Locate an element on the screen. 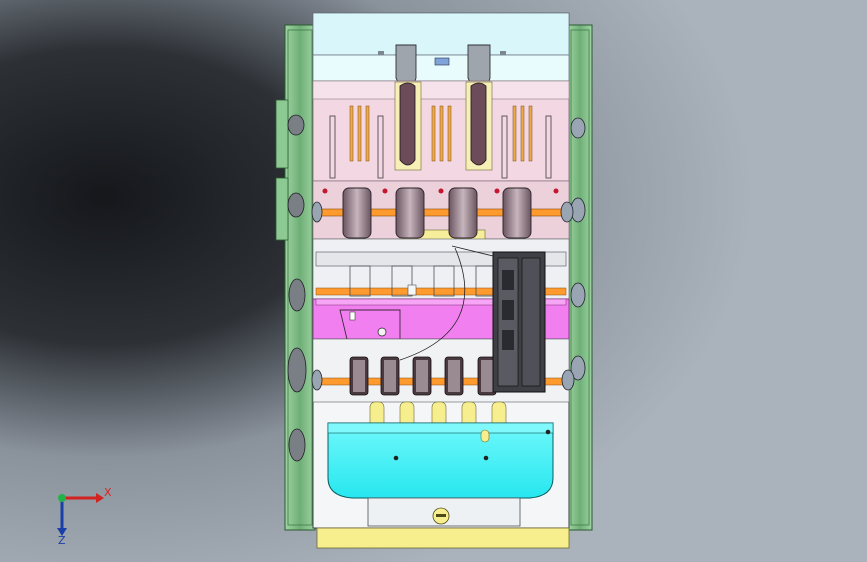 This screenshot has height=562, width=867. z-axis-label: Z is located at coordinates (62, 540).